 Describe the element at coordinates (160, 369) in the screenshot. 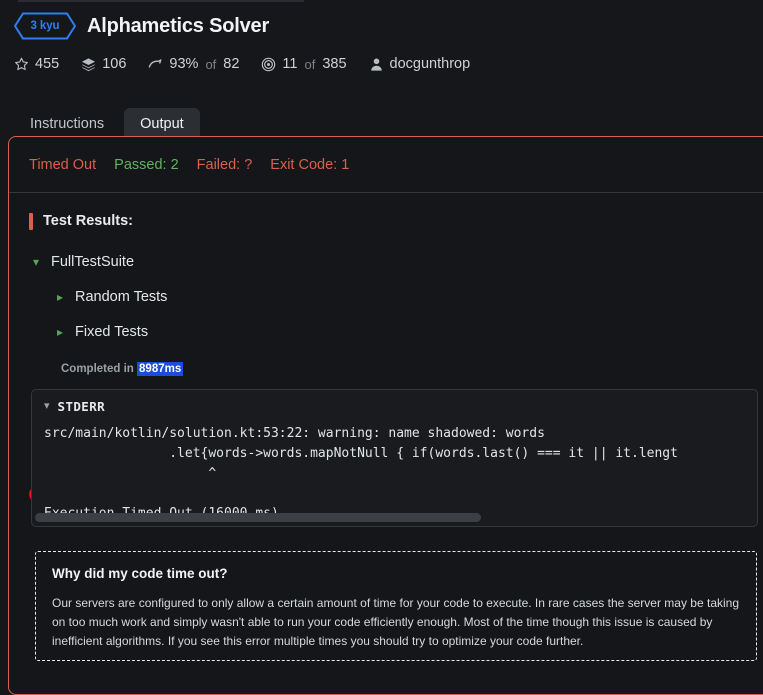

I see `completed-duration-selected: 8987ms` at that location.